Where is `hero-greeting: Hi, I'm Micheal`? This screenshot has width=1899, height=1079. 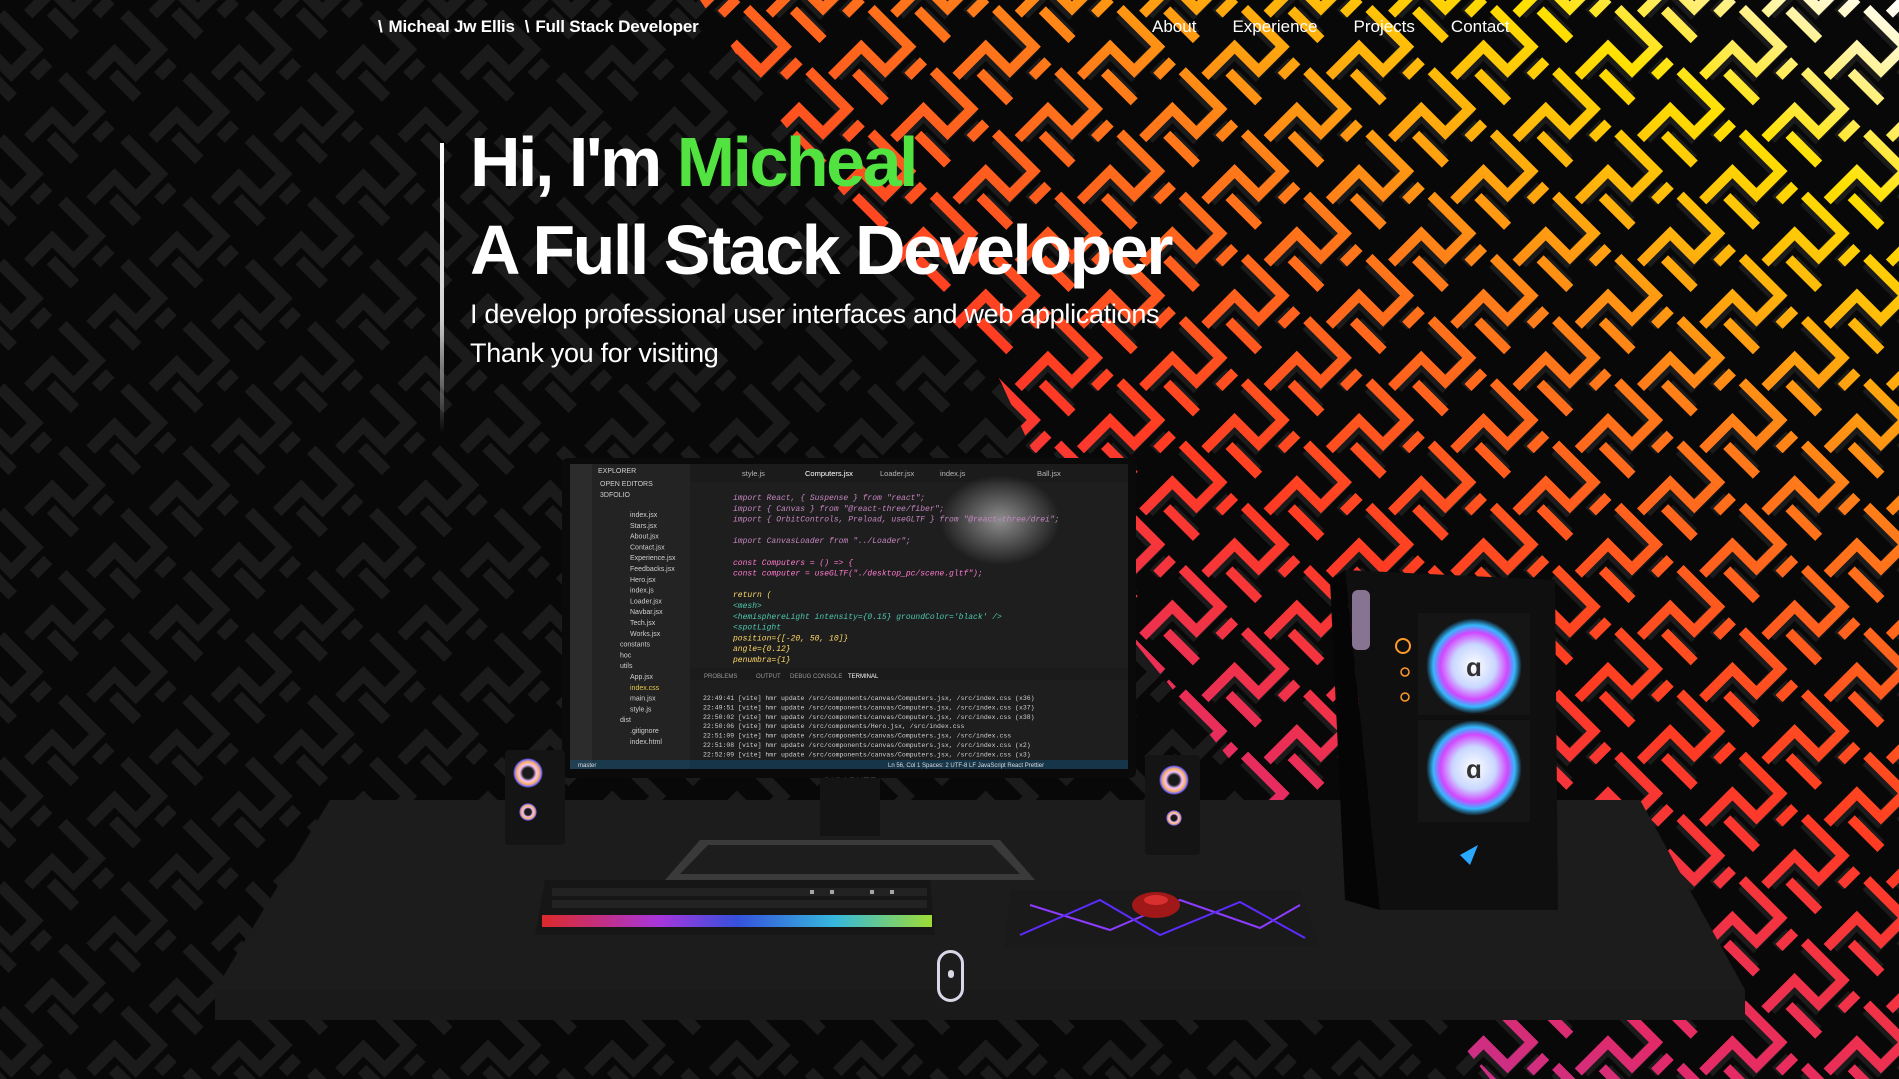 hero-greeting: Hi, I'm Micheal is located at coordinates (820, 162).